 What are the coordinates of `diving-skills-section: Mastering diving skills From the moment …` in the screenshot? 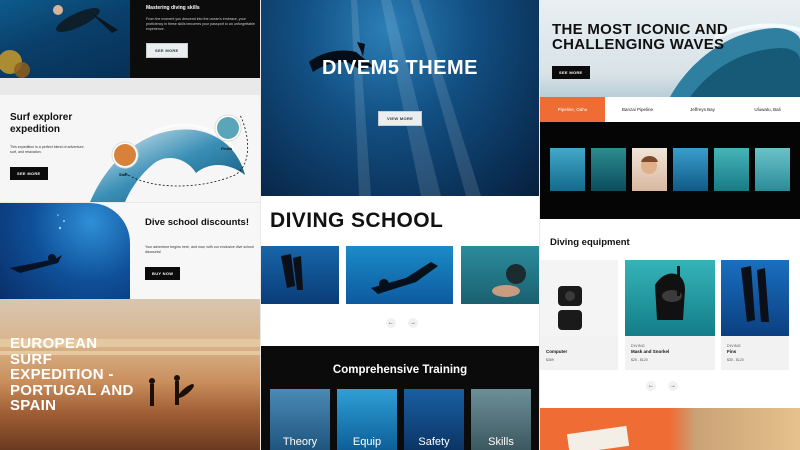 It's located at (130, 39).